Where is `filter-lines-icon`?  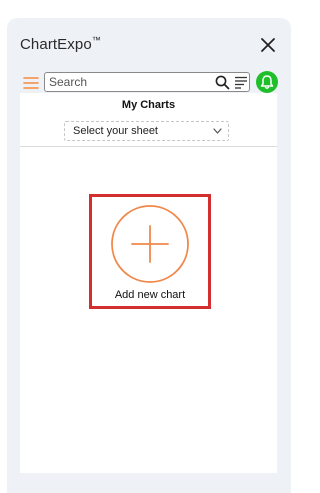 filter-lines-icon is located at coordinates (241, 82).